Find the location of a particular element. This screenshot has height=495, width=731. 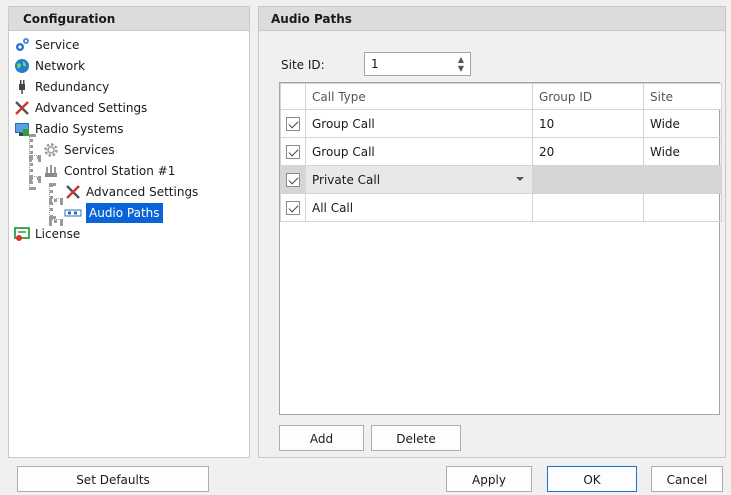

cancel-button: Cancel is located at coordinates (687, 479).